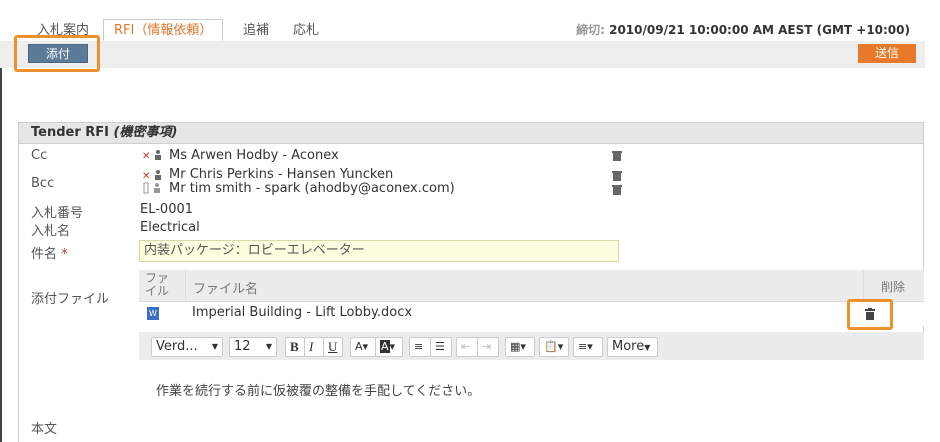  What do you see at coordinates (590, 30) in the screenshot?
I see `deadline-label: 締切:` at bounding box center [590, 30].